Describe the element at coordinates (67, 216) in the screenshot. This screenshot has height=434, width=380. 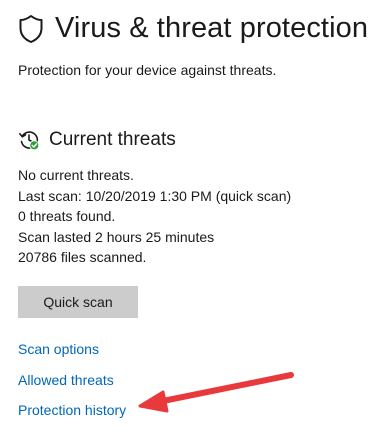
I see `threats-found-text: 0 threats found.` at that location.